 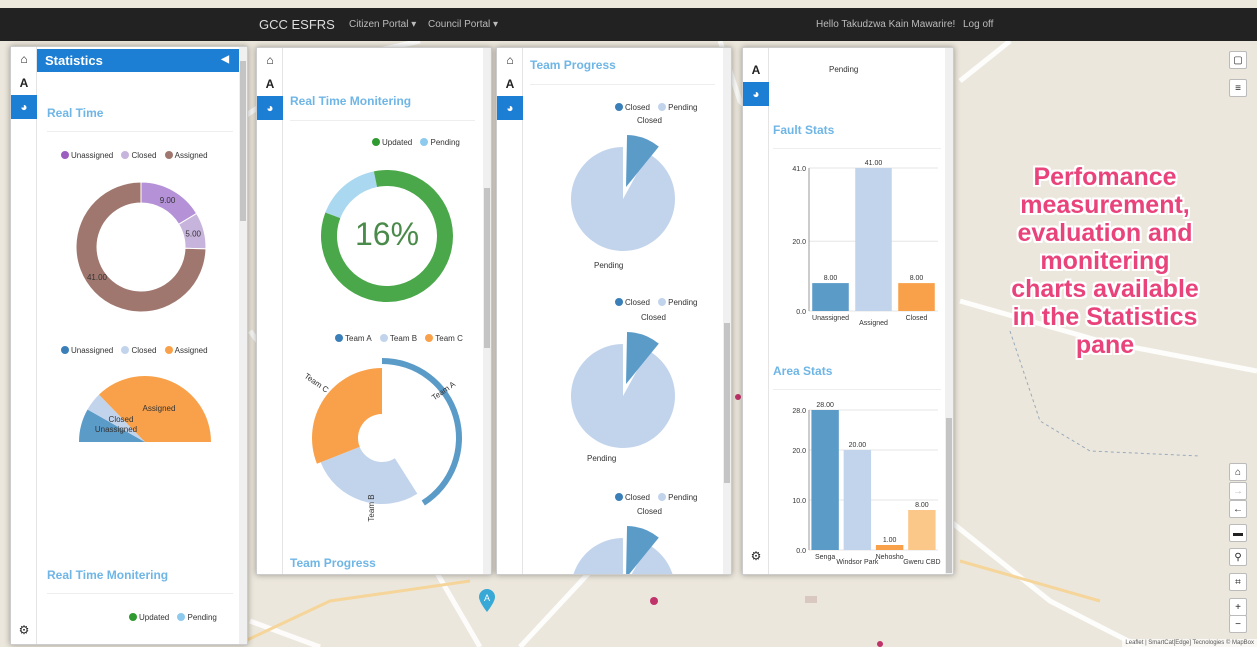 I want to click on legend-item: Unassigned, so click(x=92, y=155).